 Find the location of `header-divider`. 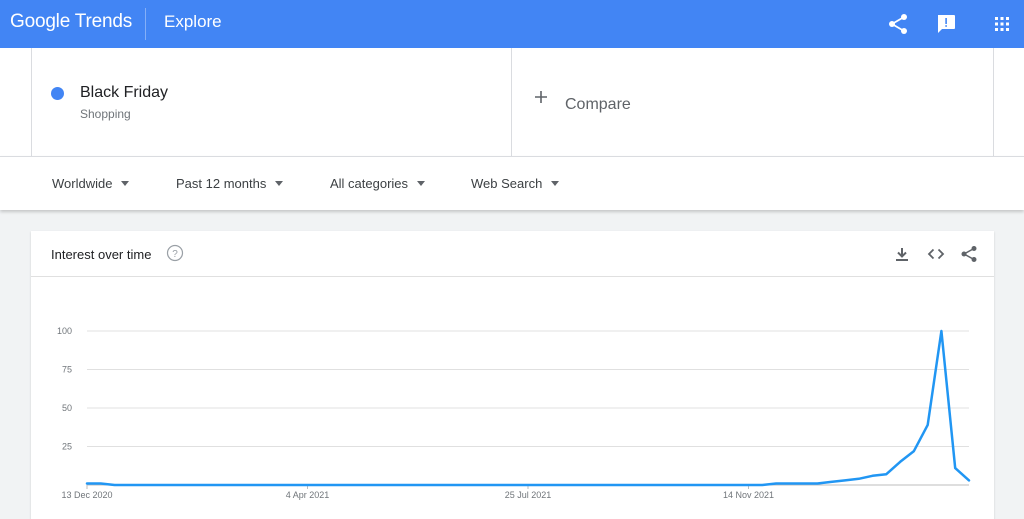

header-divider is located at coordinates (145, 24).